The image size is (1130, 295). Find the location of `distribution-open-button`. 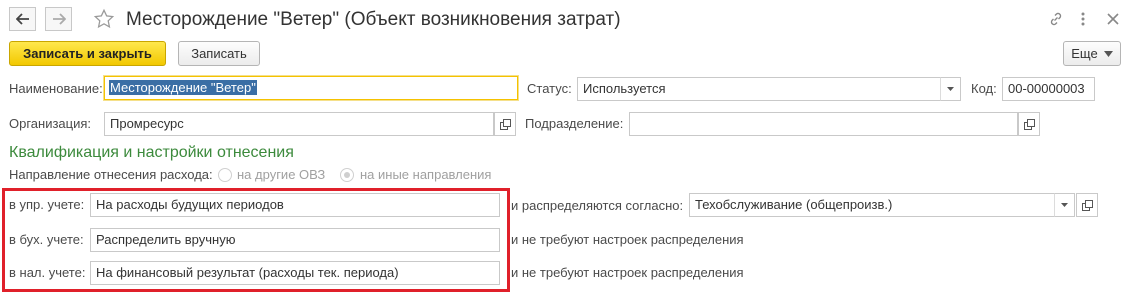

distribution-open-button is located at coordinates (1087, 205).